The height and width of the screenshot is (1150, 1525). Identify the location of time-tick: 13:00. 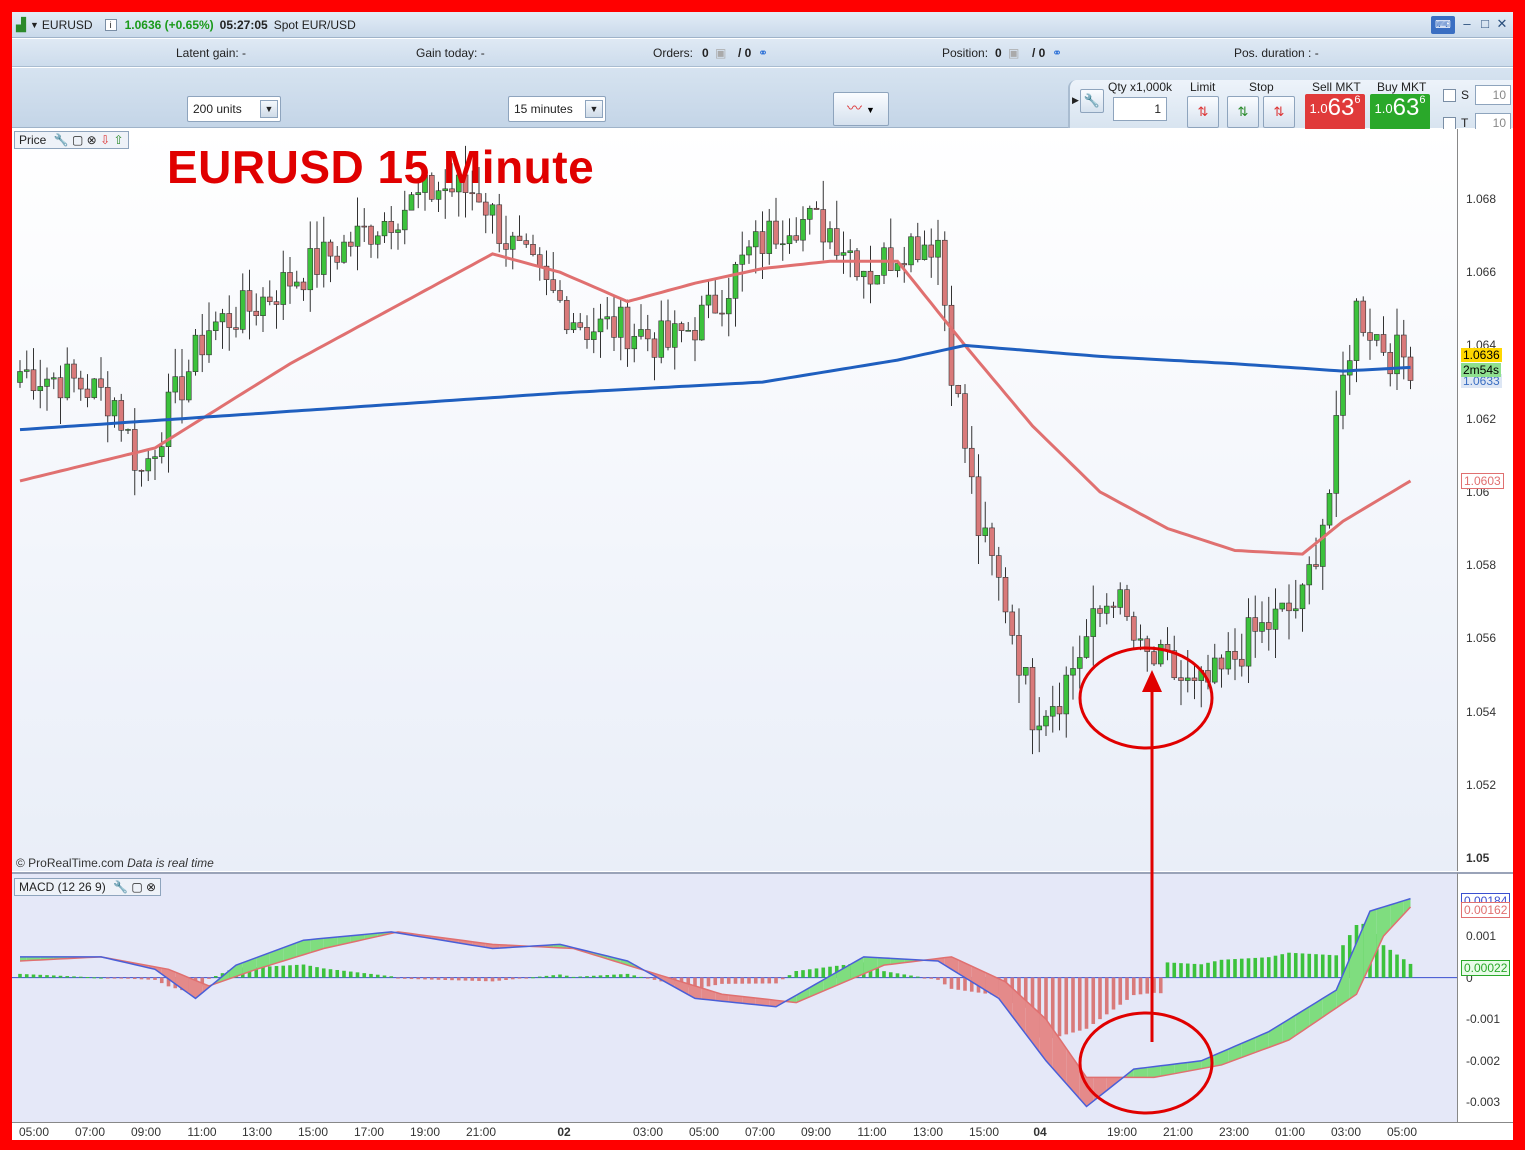
(928, 1132).